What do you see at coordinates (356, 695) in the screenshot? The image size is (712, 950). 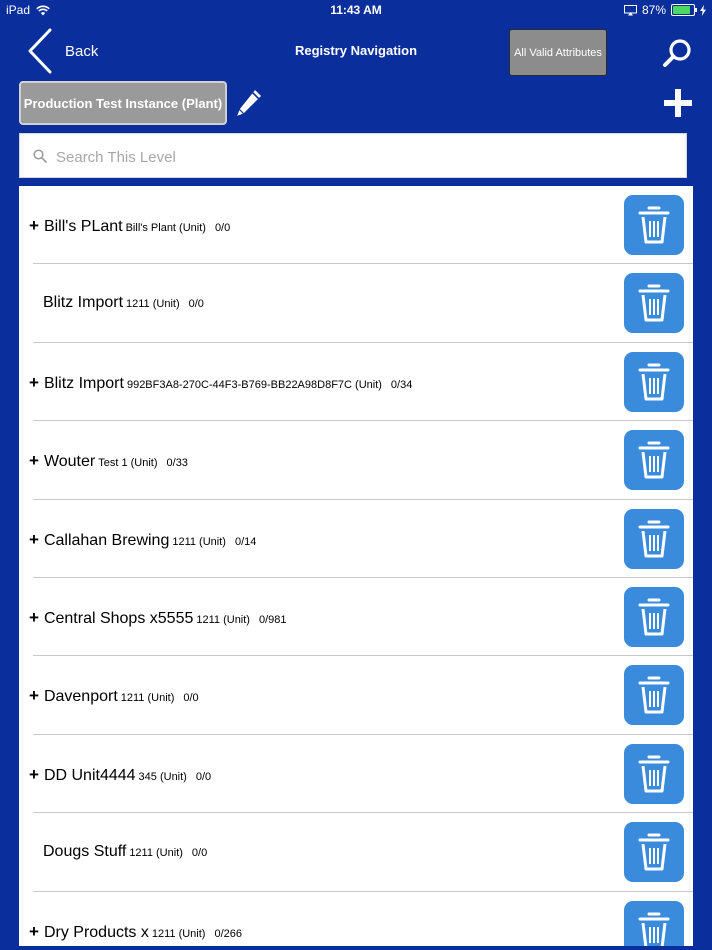 I see `list-item: + Davenport 1211 (Unit) 0/0` at bounding box center [356, 695].